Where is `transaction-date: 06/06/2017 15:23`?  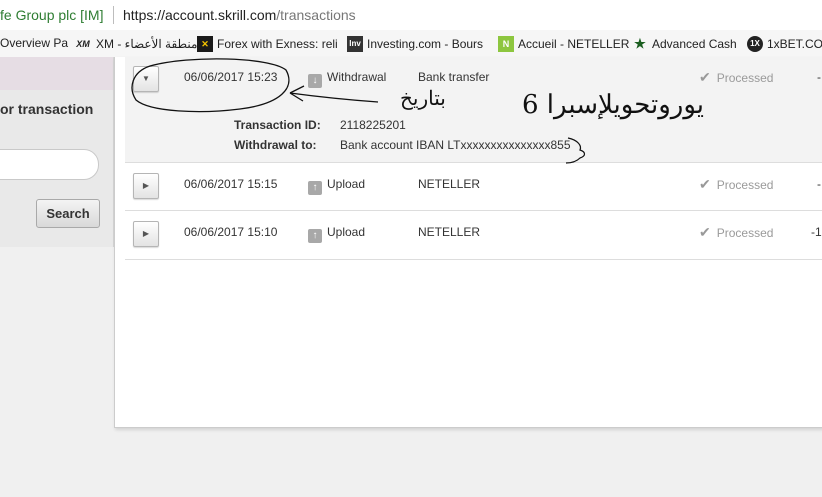
transaction-date: 06/06/2017 15:23 is located at coordinates (231, 77).